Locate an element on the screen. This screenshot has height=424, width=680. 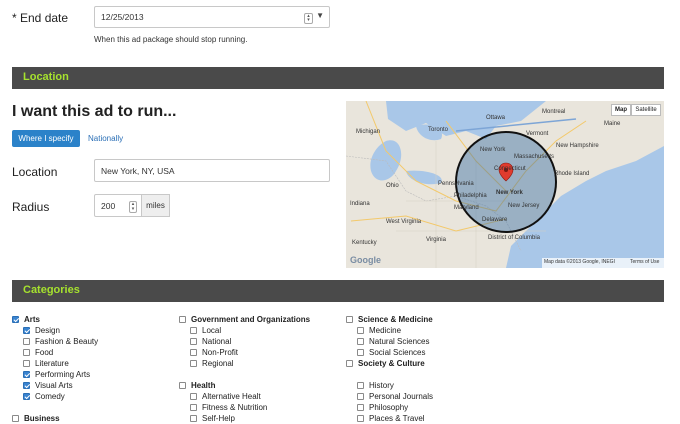
category-item: Comedy is located at coordinates (44, 397).